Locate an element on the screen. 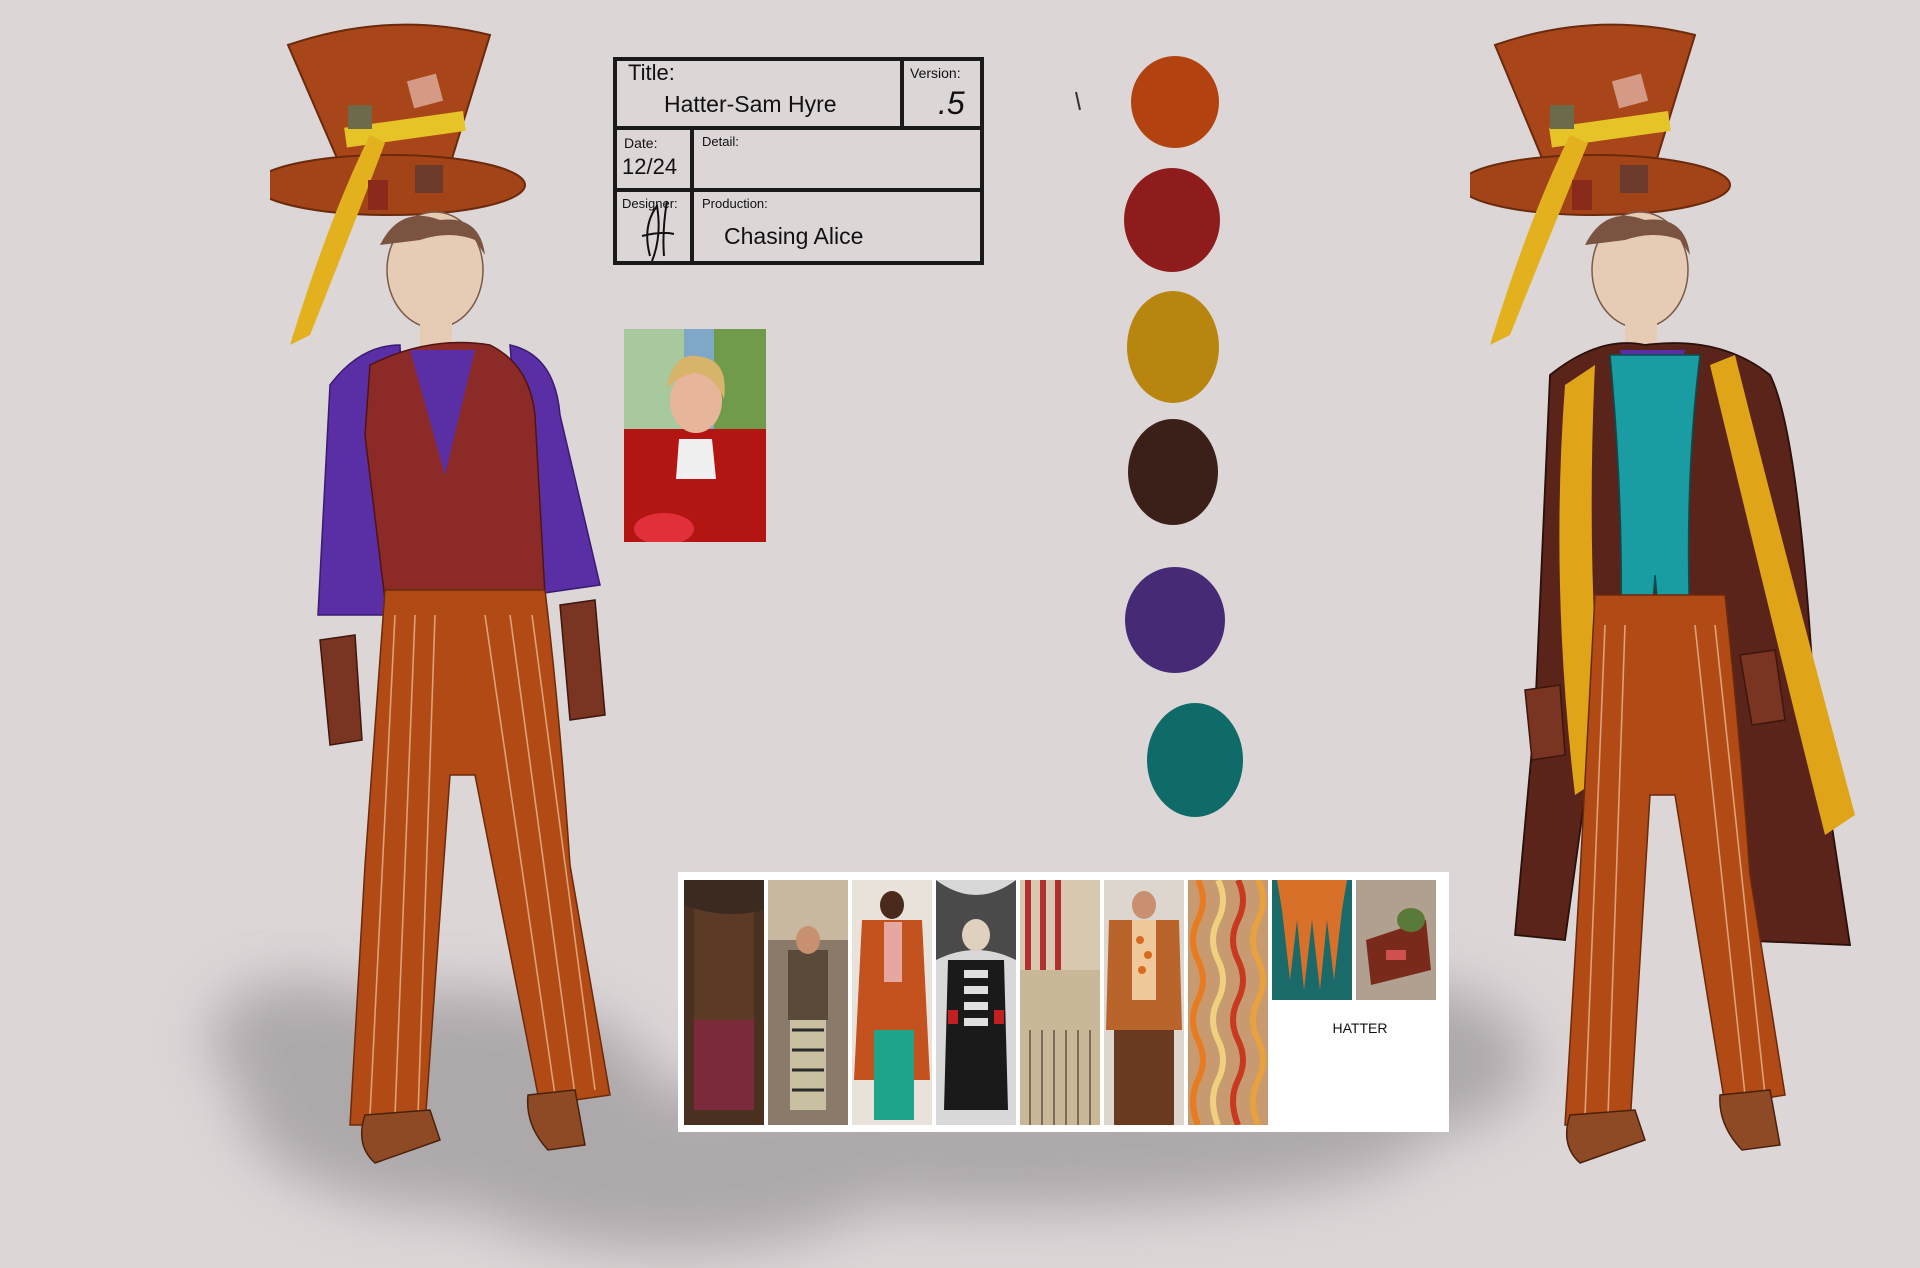 The height and width of the screenshot is (1268, 1920). research-moodboard: HATTER is located at coordinates (1063, 1002).